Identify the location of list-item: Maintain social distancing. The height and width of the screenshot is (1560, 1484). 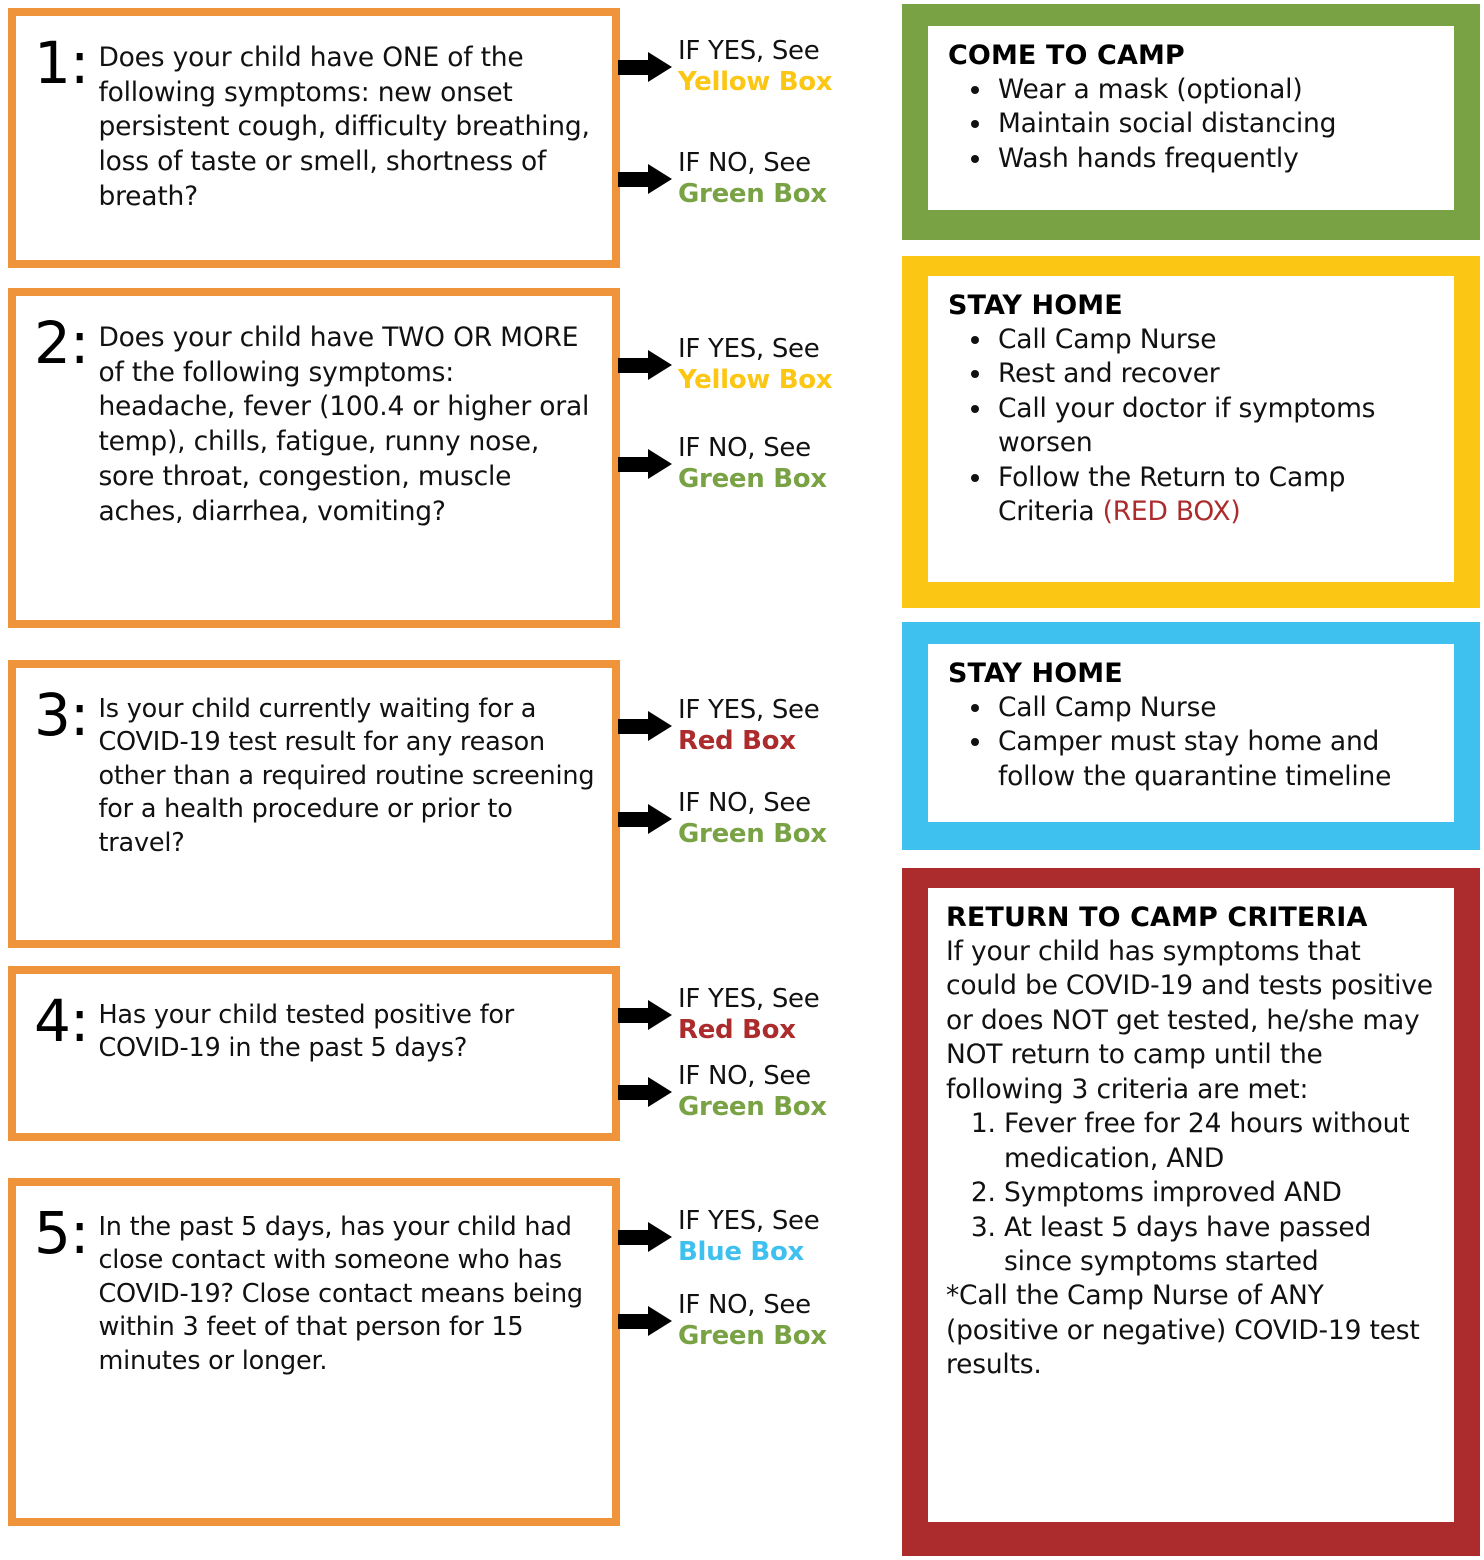
(1215, 124).